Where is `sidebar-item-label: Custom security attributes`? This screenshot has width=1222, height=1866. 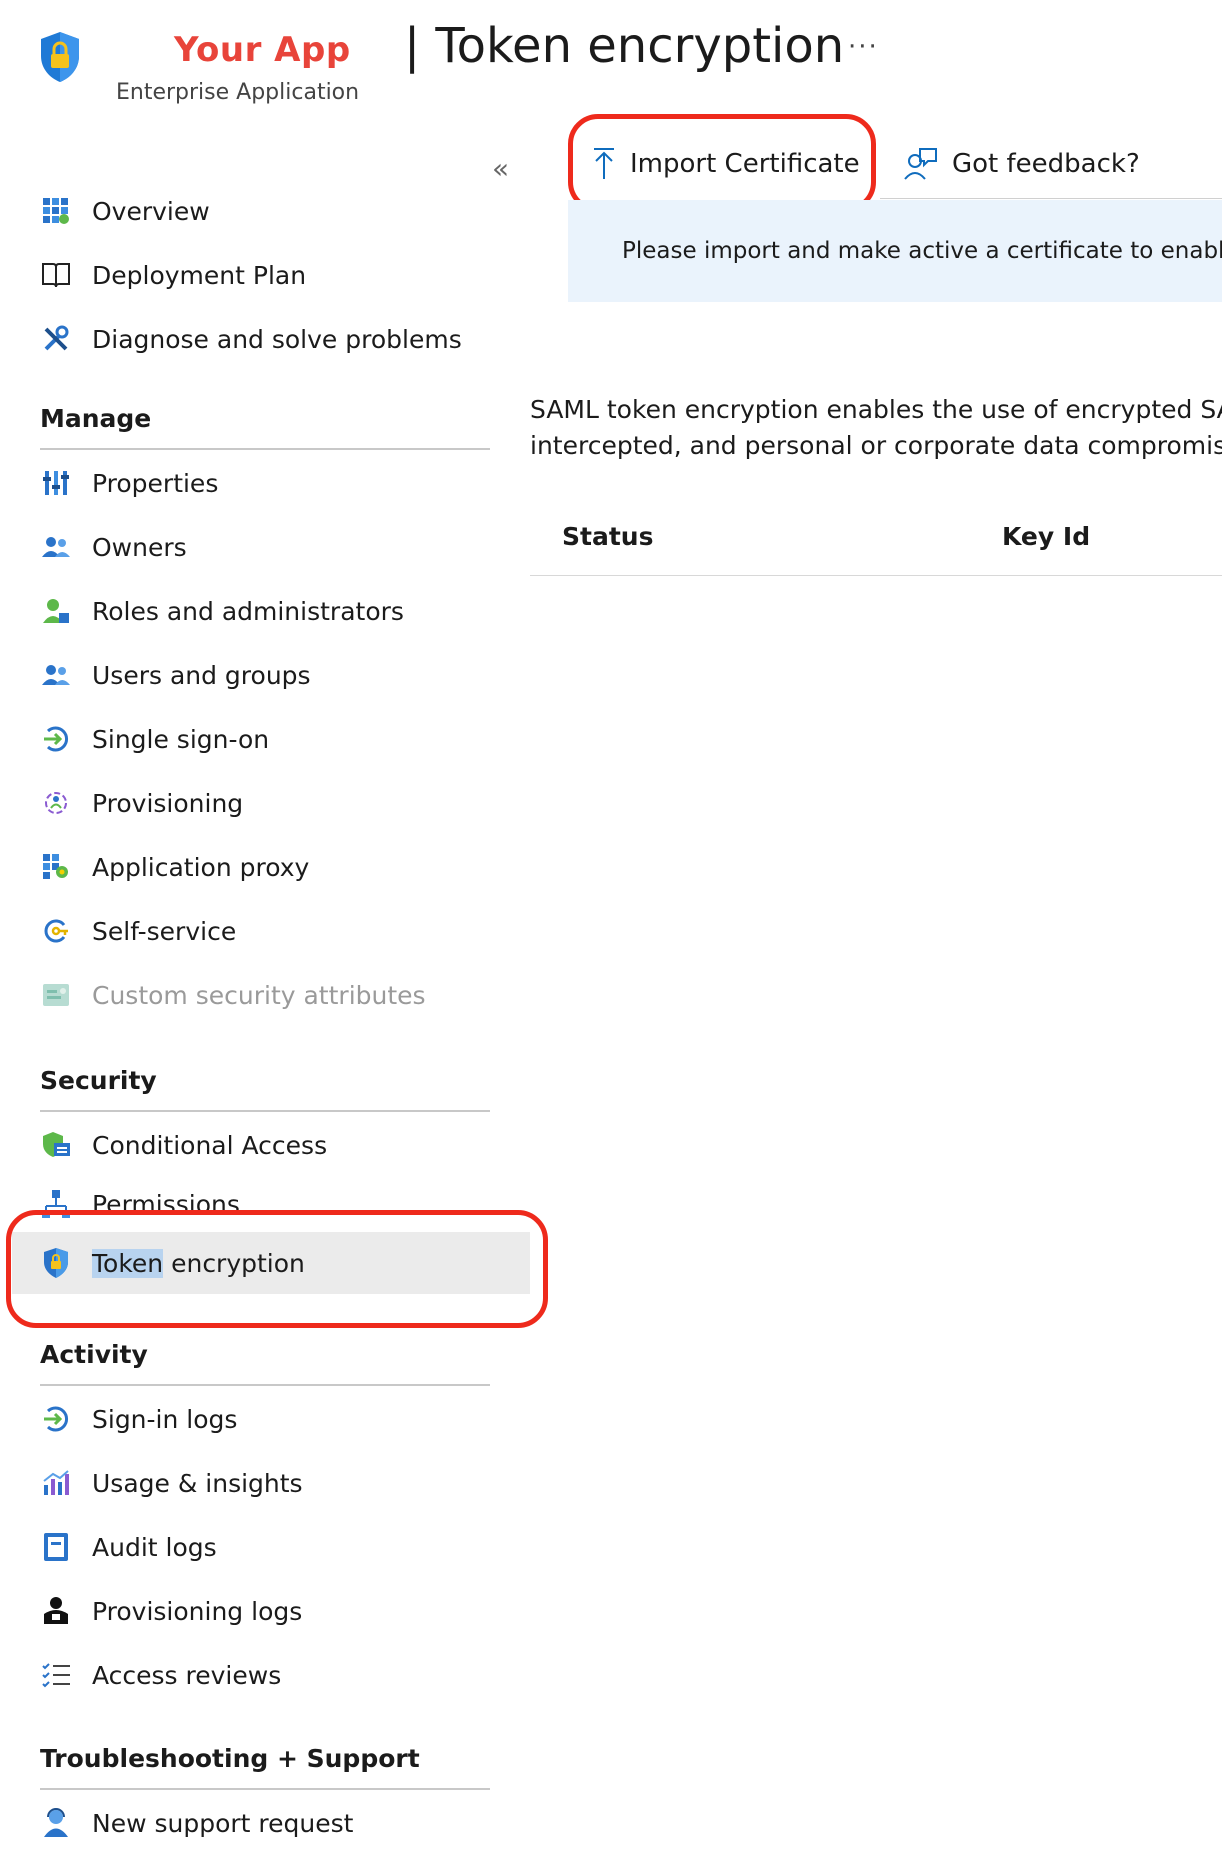
sidebar-item-label: Custom security attributes is located at coordinates (259, 995).